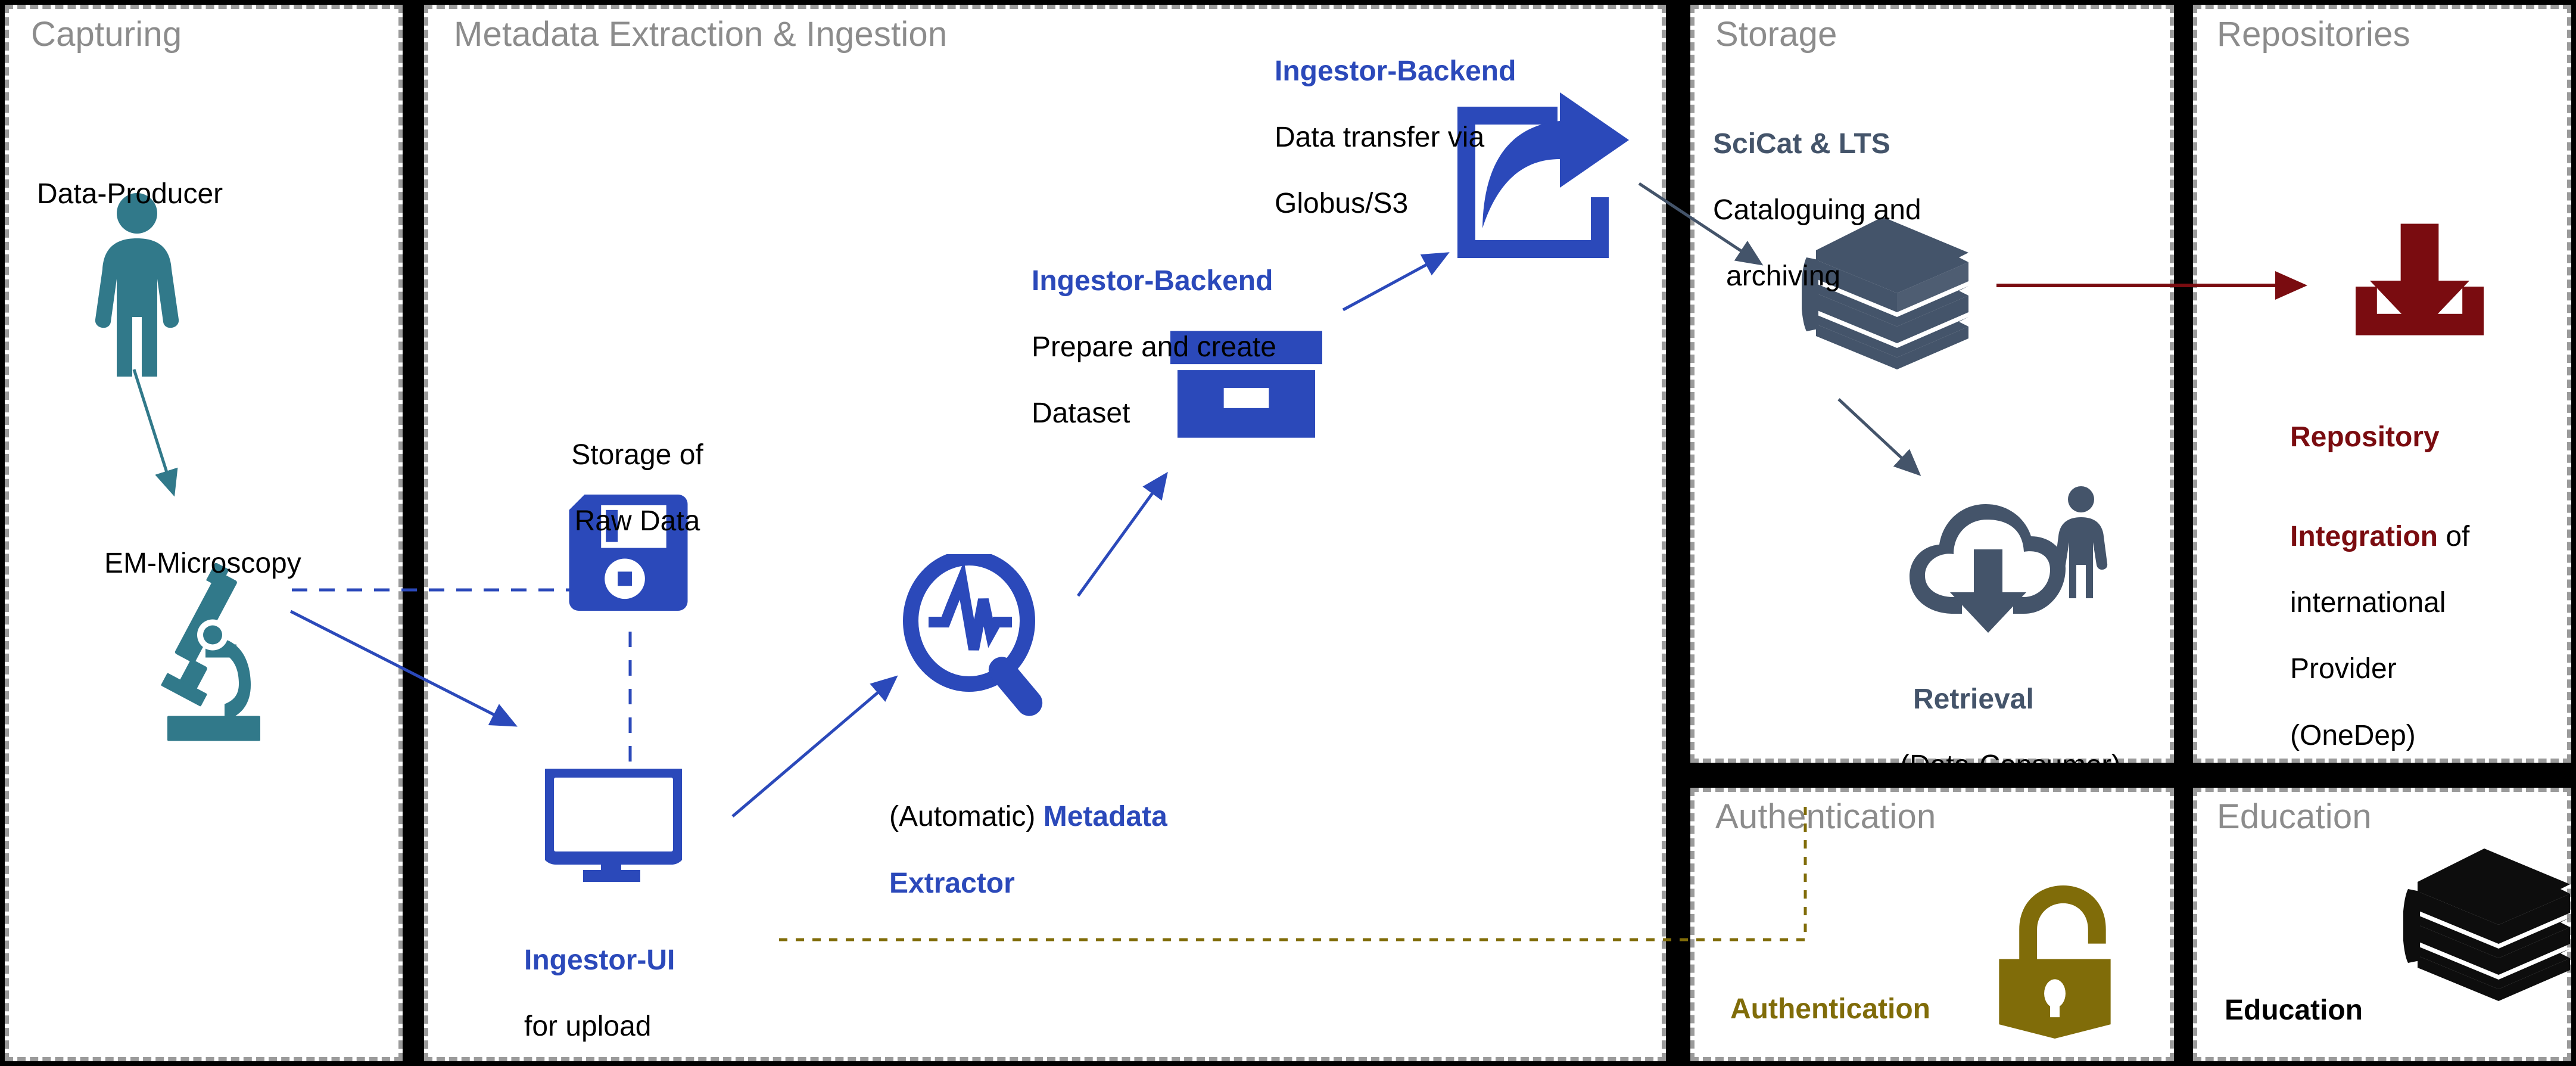 Image resolution: width=2576 pixels, height=1066 pixels. What do you see at coordinates (130, 194) in the screenshot?
I see `label-data-producer-text: Data-Producer` at bounding box center [130, 194].